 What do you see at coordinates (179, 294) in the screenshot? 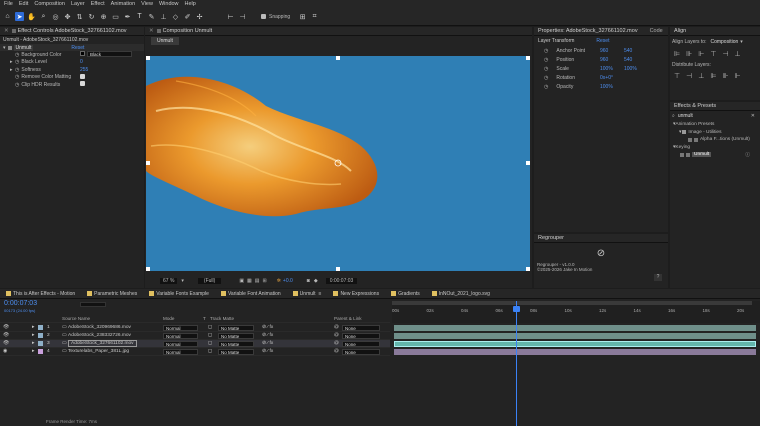
I see `timeline-tab: Variable Fonts Example` at bounding box center [179, 294].